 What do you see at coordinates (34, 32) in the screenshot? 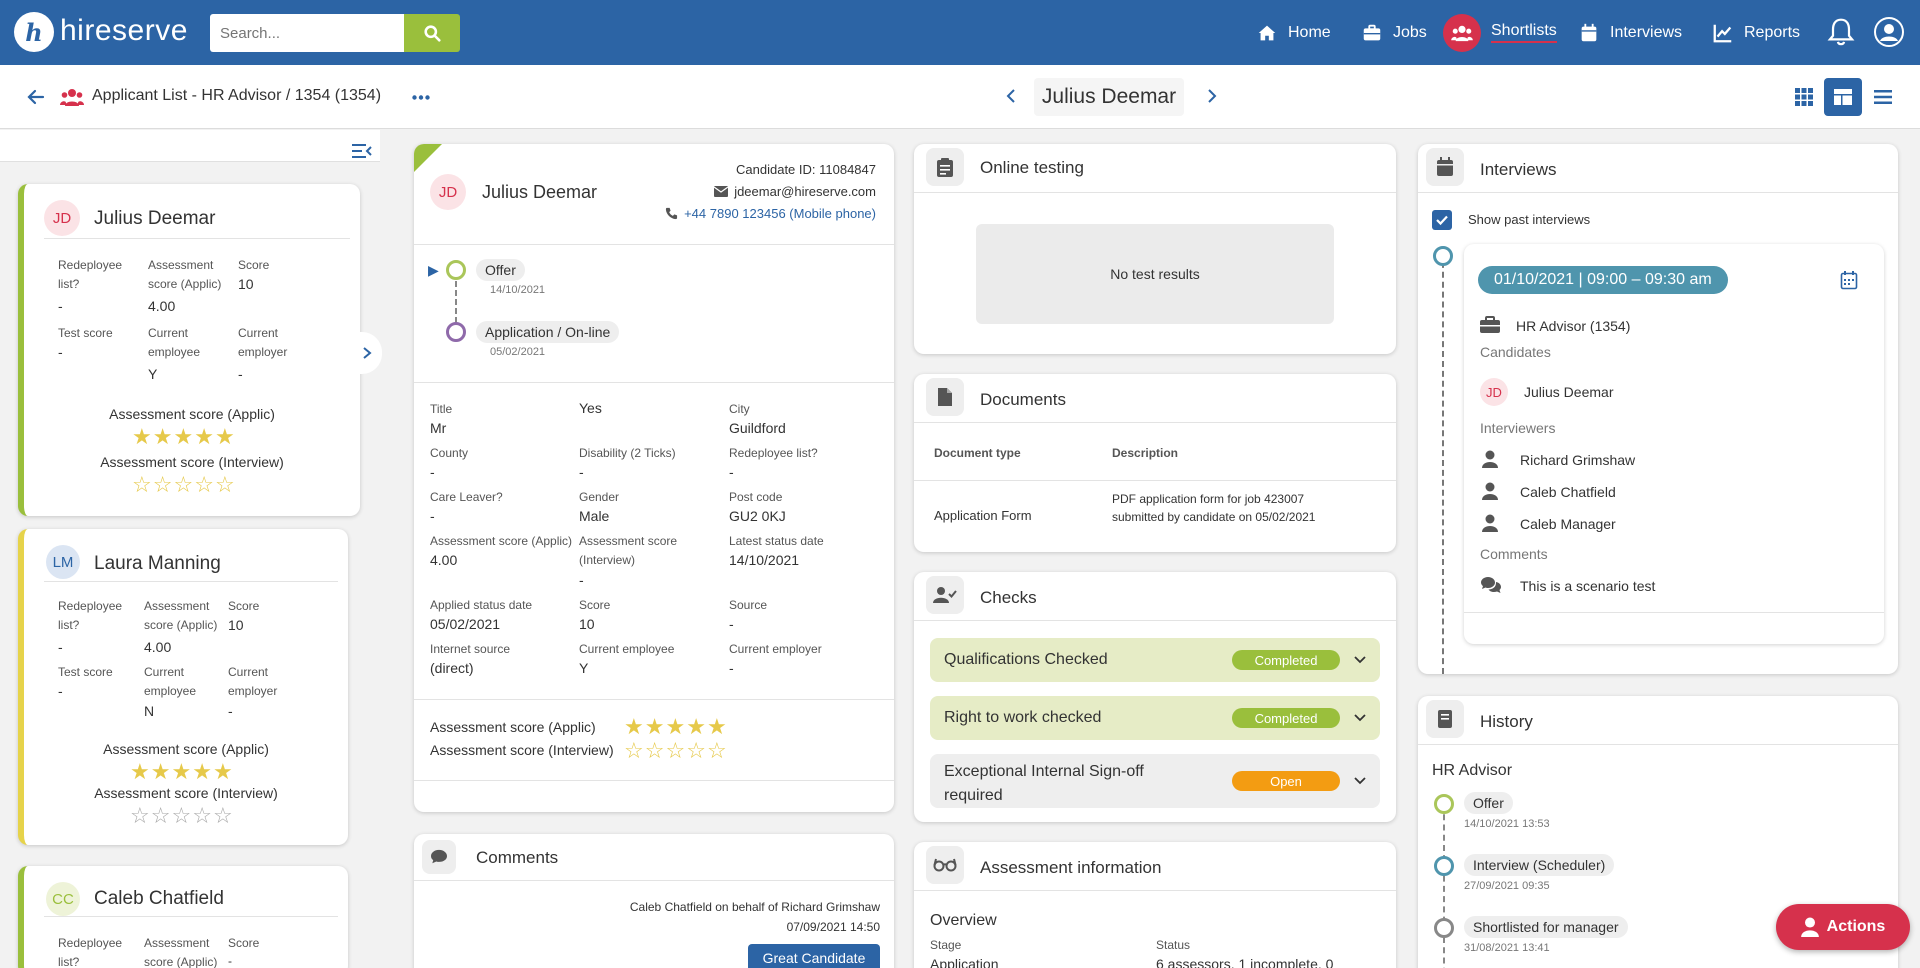
I see `hireserve-logo-icon: h` at bounding box center [34, 32].